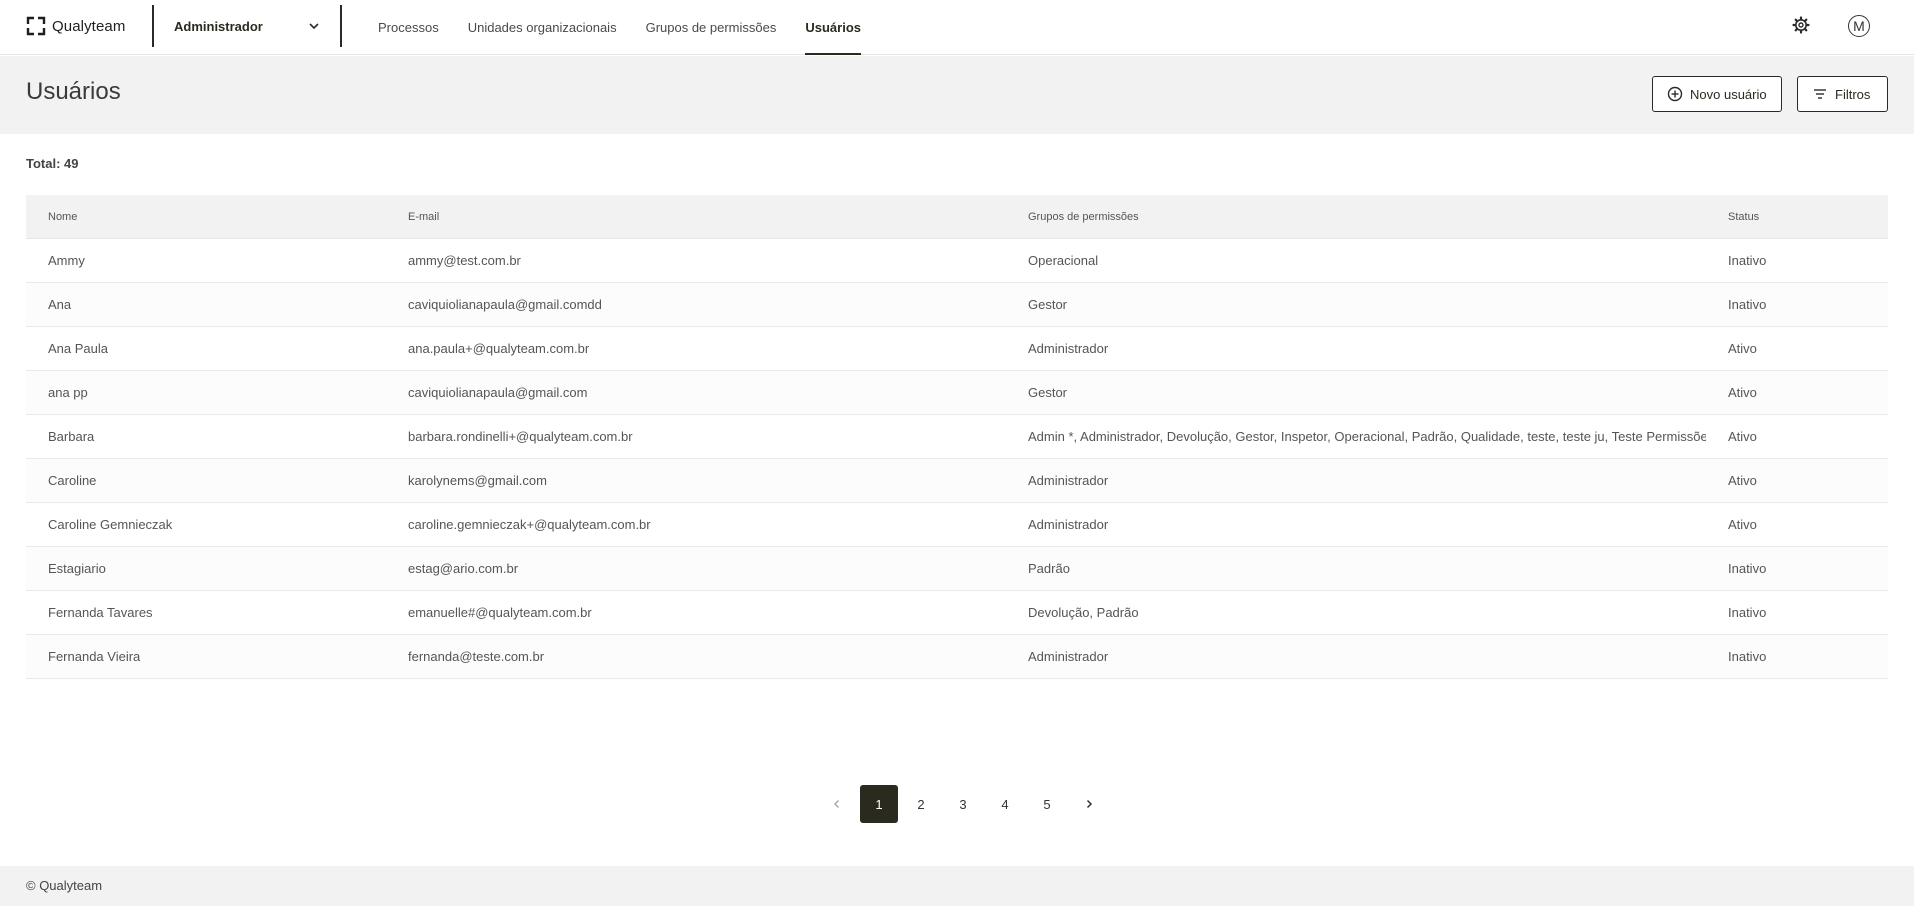 This screenshot has height=906, width=1914. What do you see at coordinates (1859, 26) in the screenshot?
I see `user-avatar: M` at bounding box center [1859, 26].